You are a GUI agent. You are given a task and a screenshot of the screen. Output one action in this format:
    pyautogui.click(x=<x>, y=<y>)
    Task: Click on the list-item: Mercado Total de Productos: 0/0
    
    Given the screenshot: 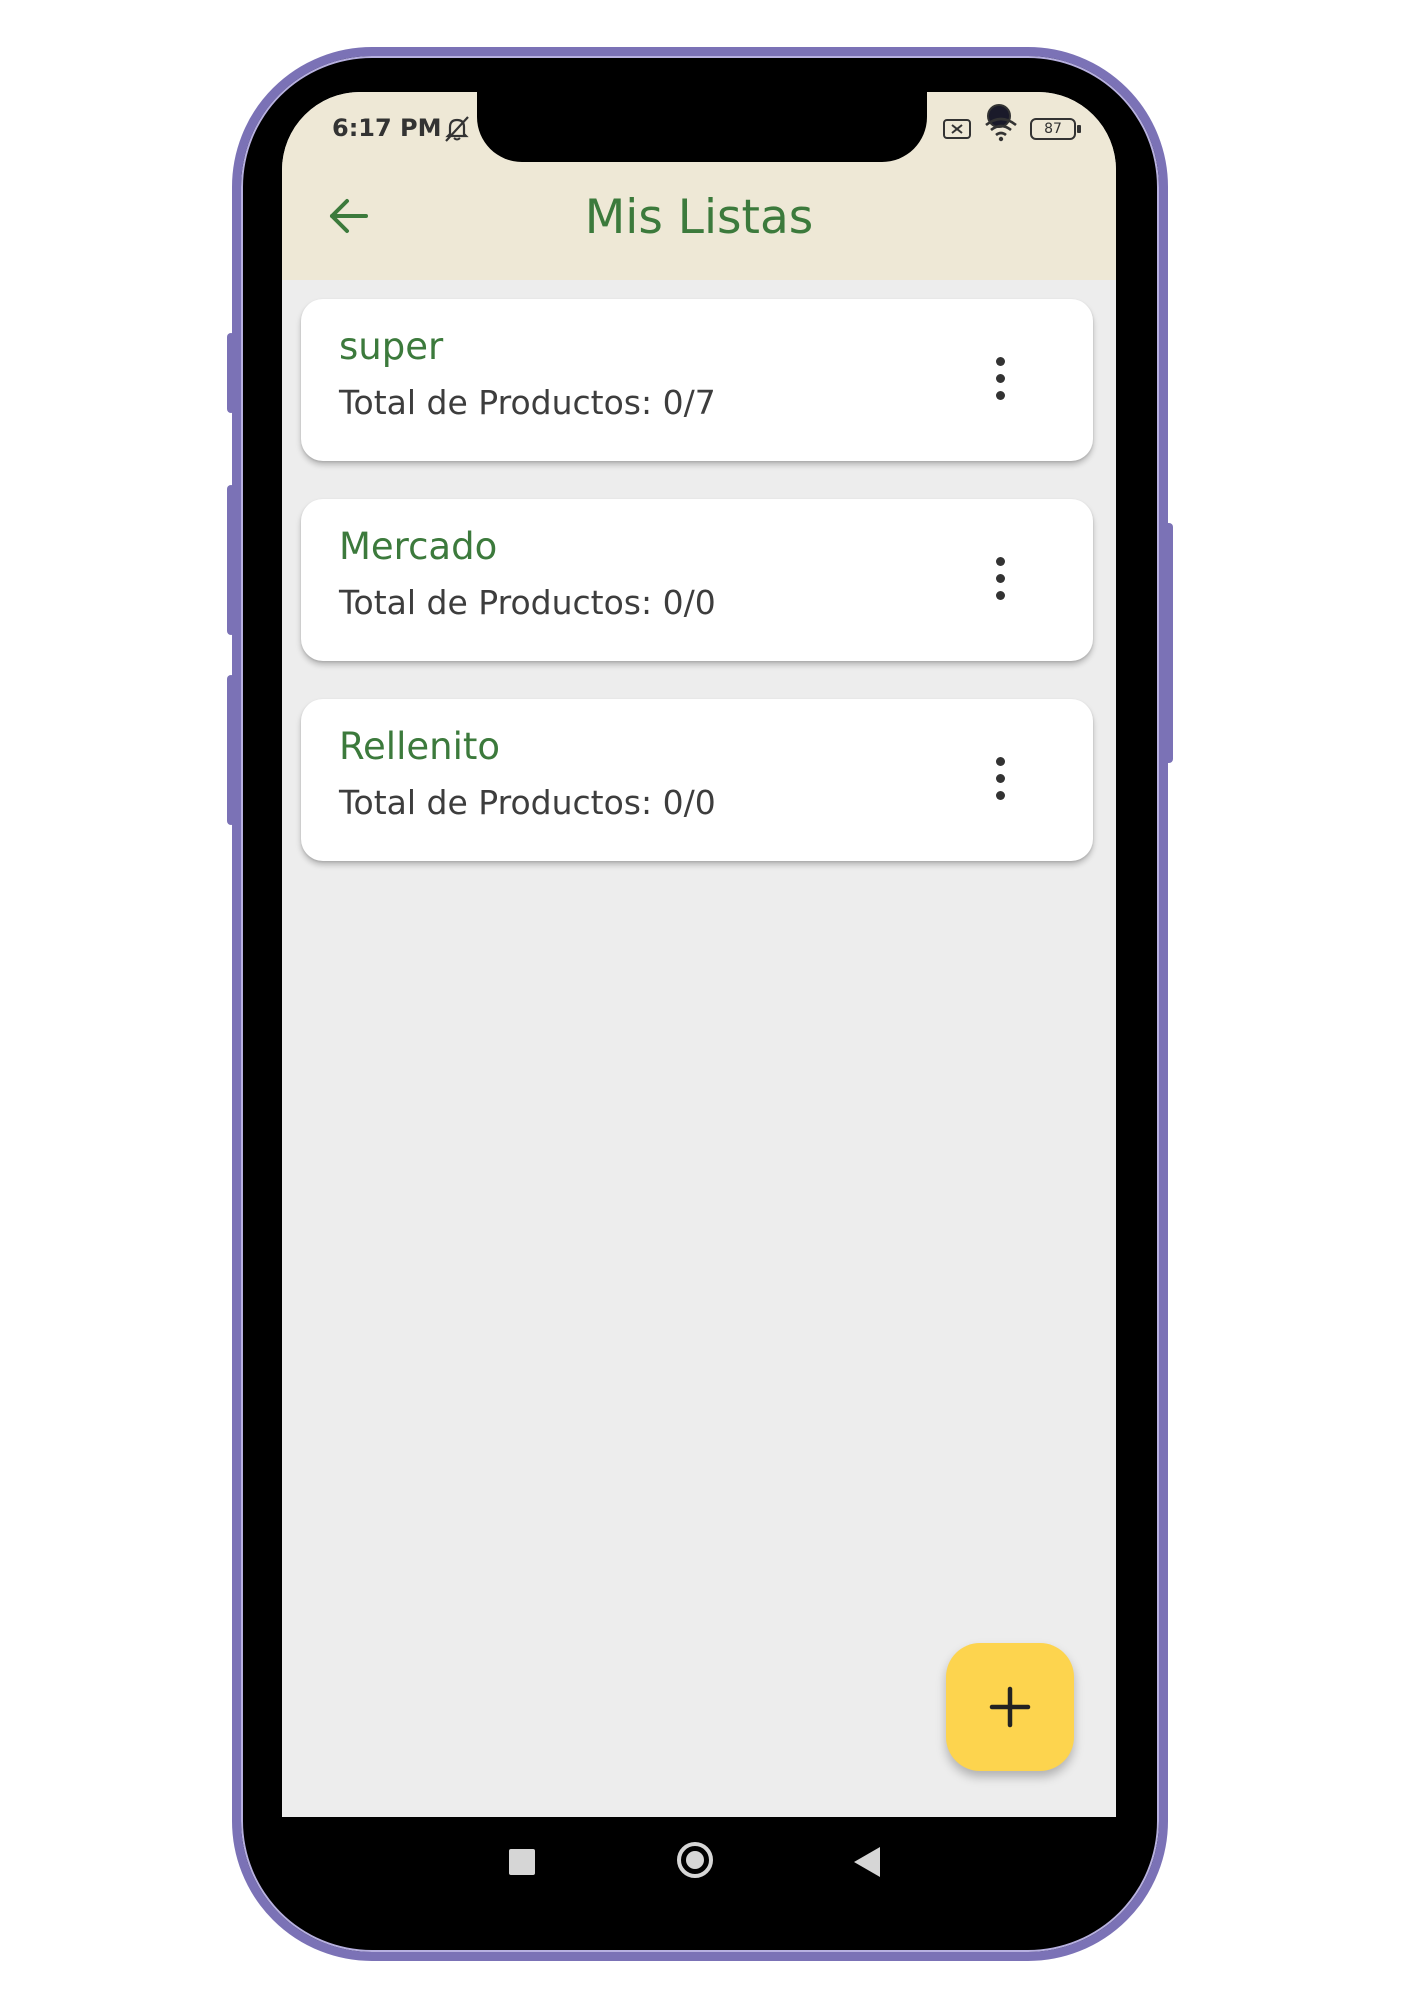 What is the action you would take?
    pyautogui.click(x=697, y=580)
    